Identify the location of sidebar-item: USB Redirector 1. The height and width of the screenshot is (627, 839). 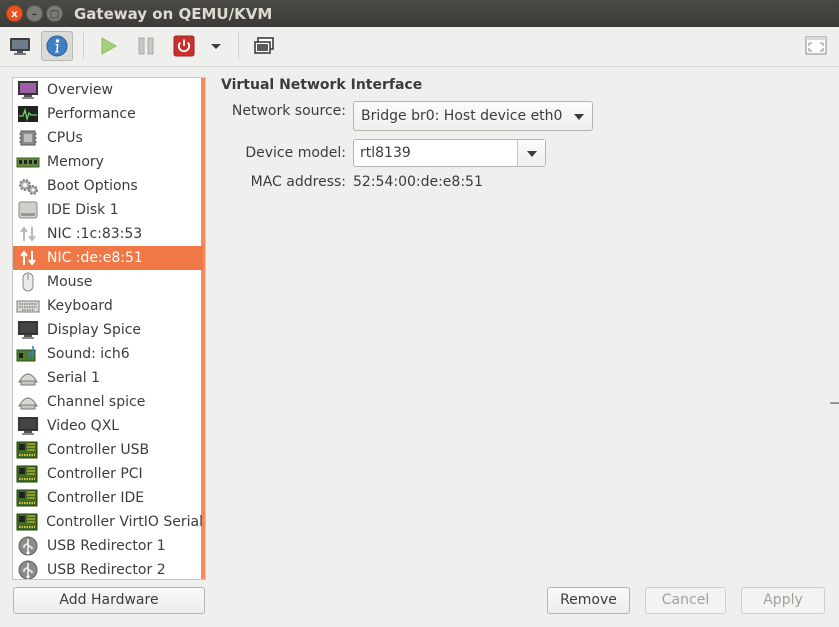
(108, 546).